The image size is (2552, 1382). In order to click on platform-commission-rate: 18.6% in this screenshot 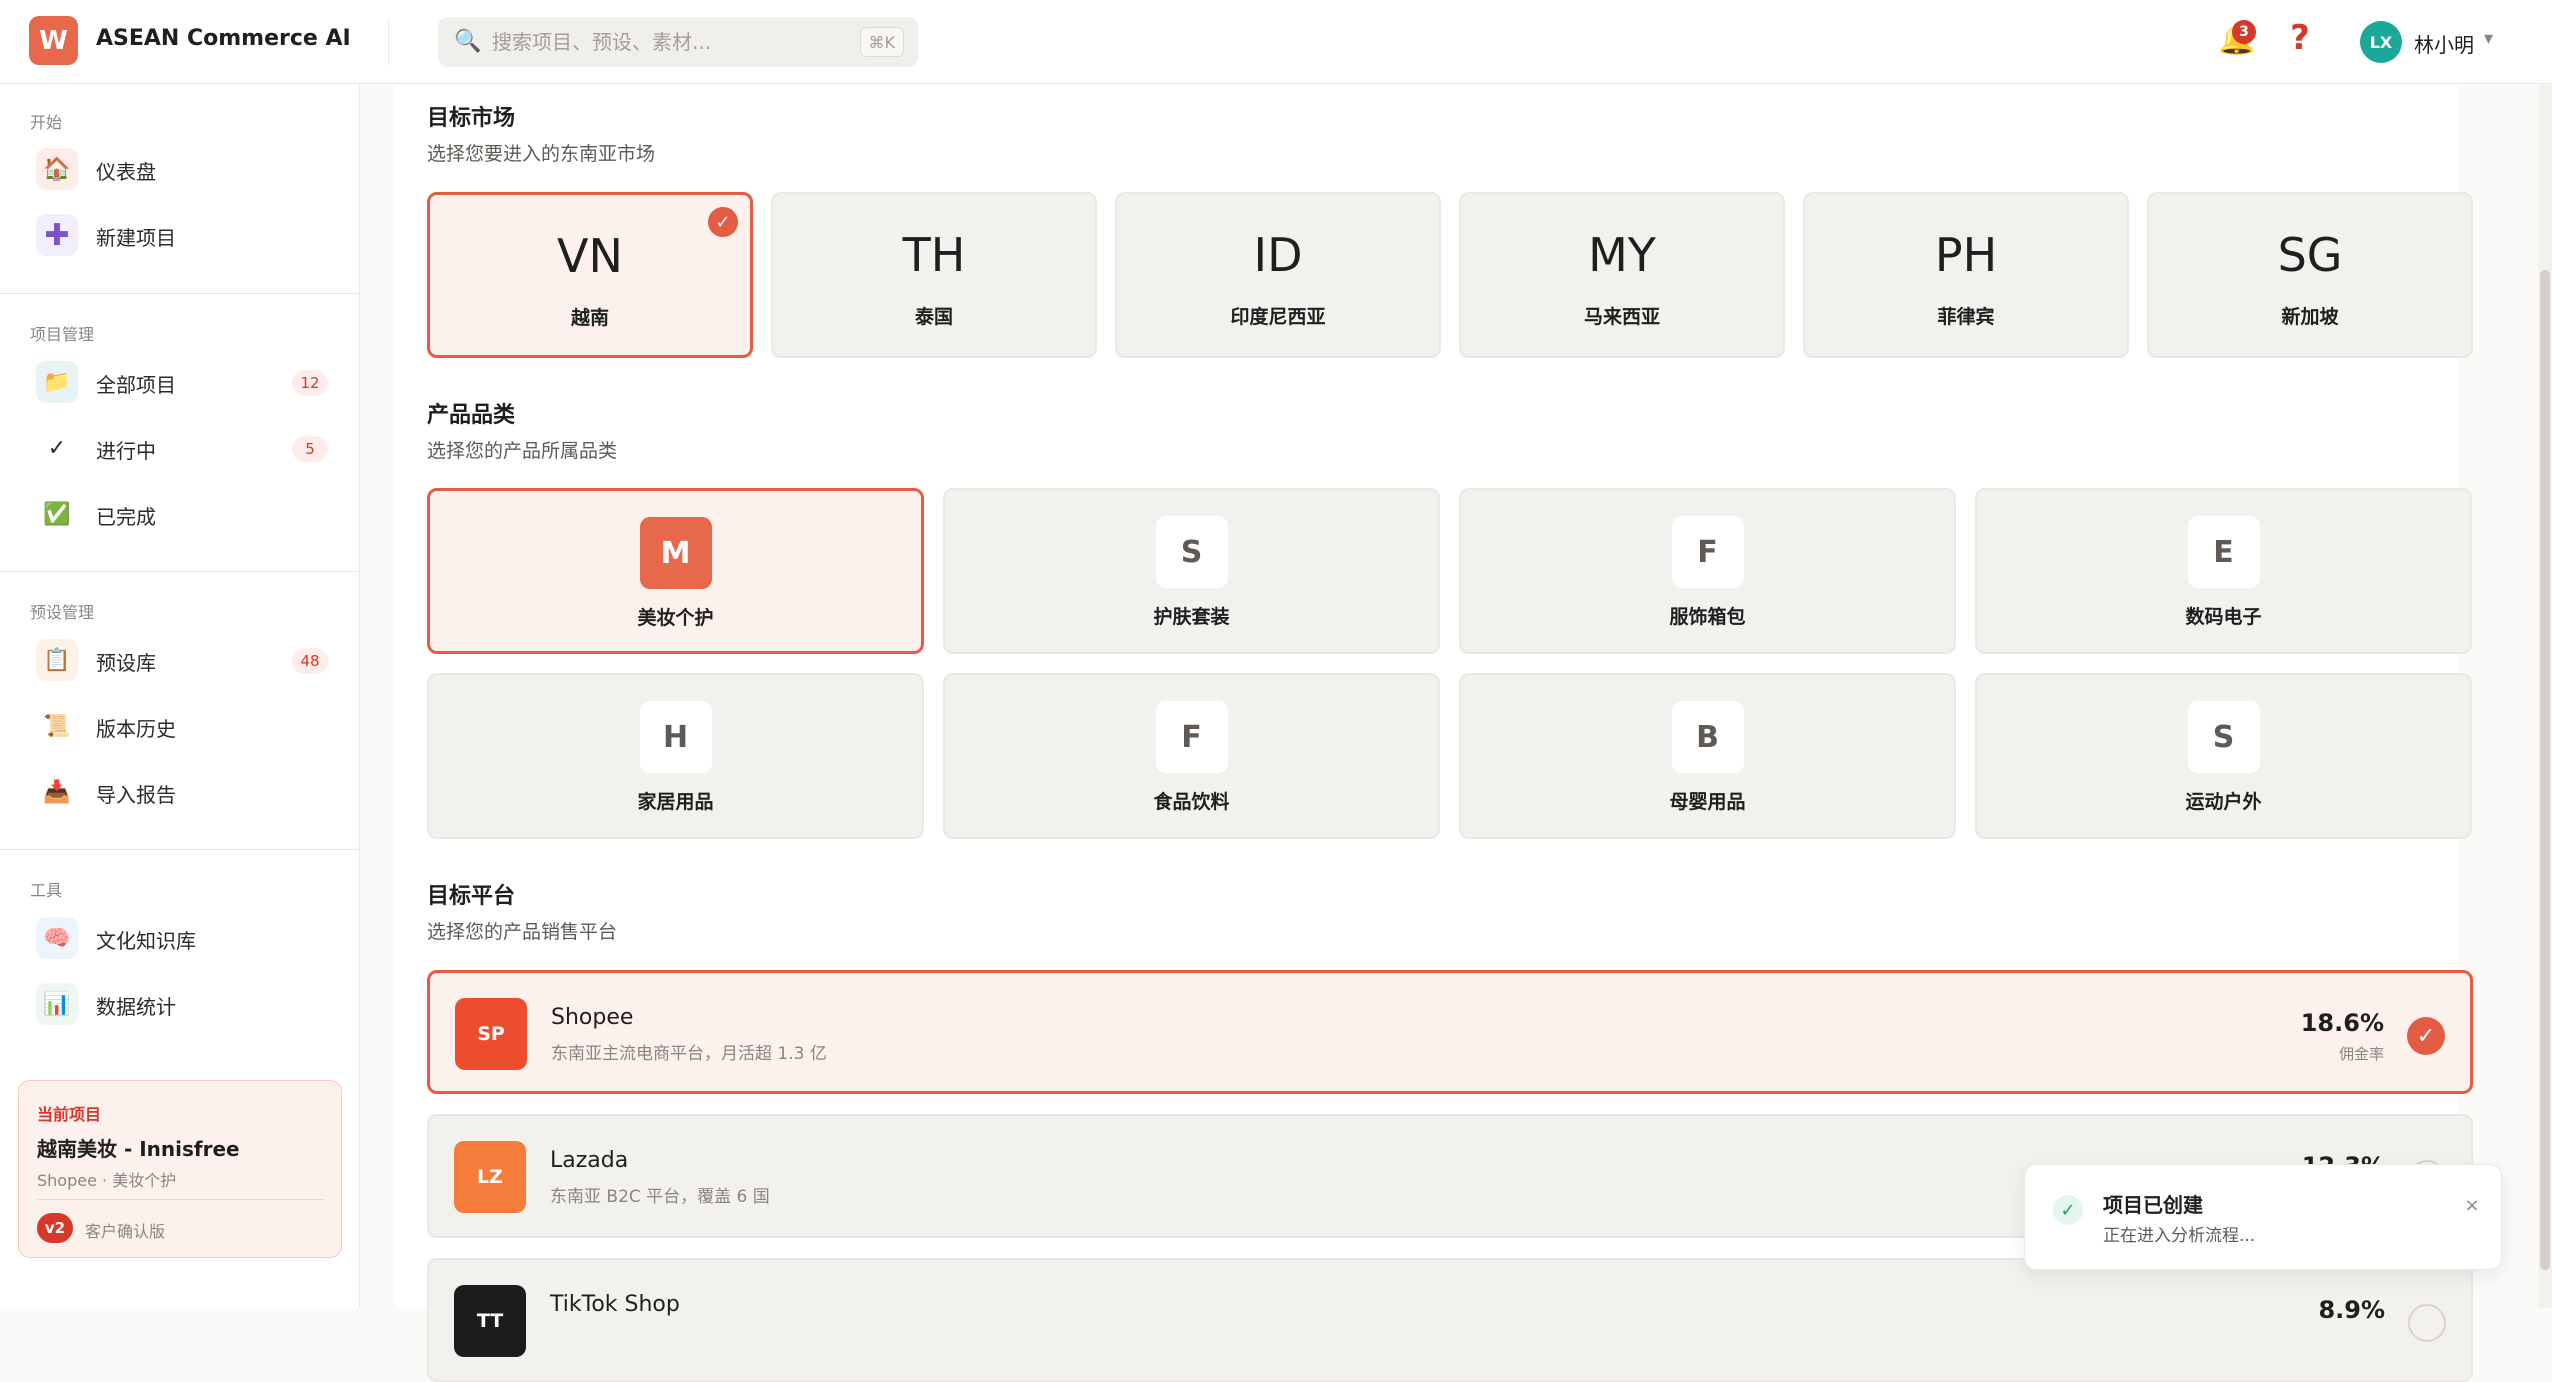, I will do `click(2342, 1023)`.